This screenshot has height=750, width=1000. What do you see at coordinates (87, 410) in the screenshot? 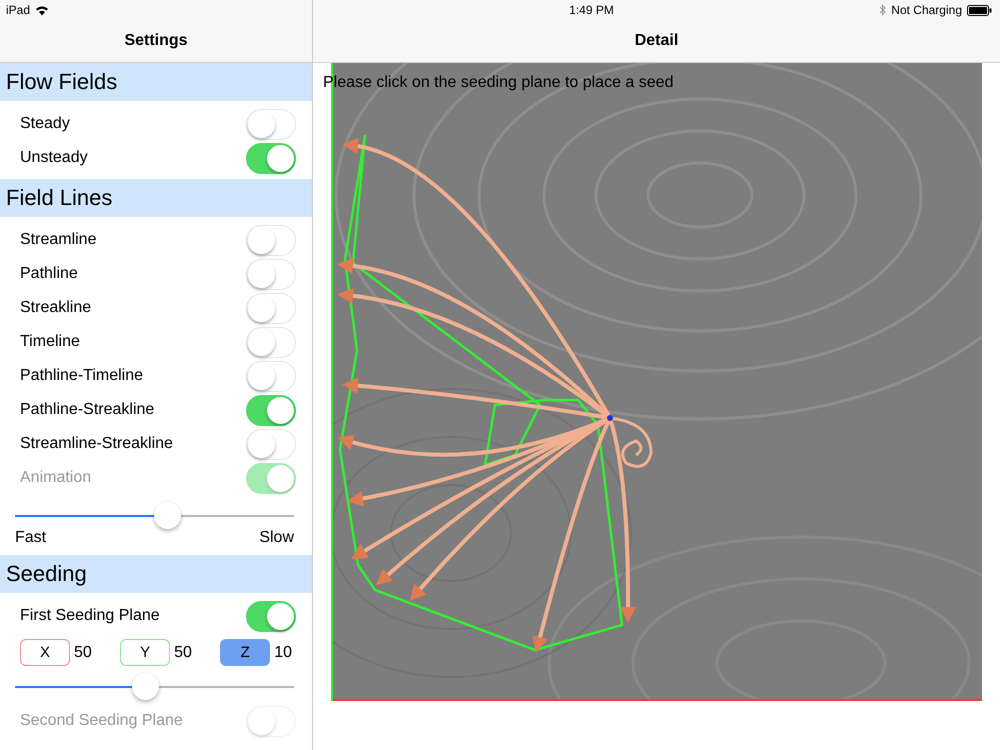
I see `setting-label: Pathline-Streakline` at bounding box center [87, 410].